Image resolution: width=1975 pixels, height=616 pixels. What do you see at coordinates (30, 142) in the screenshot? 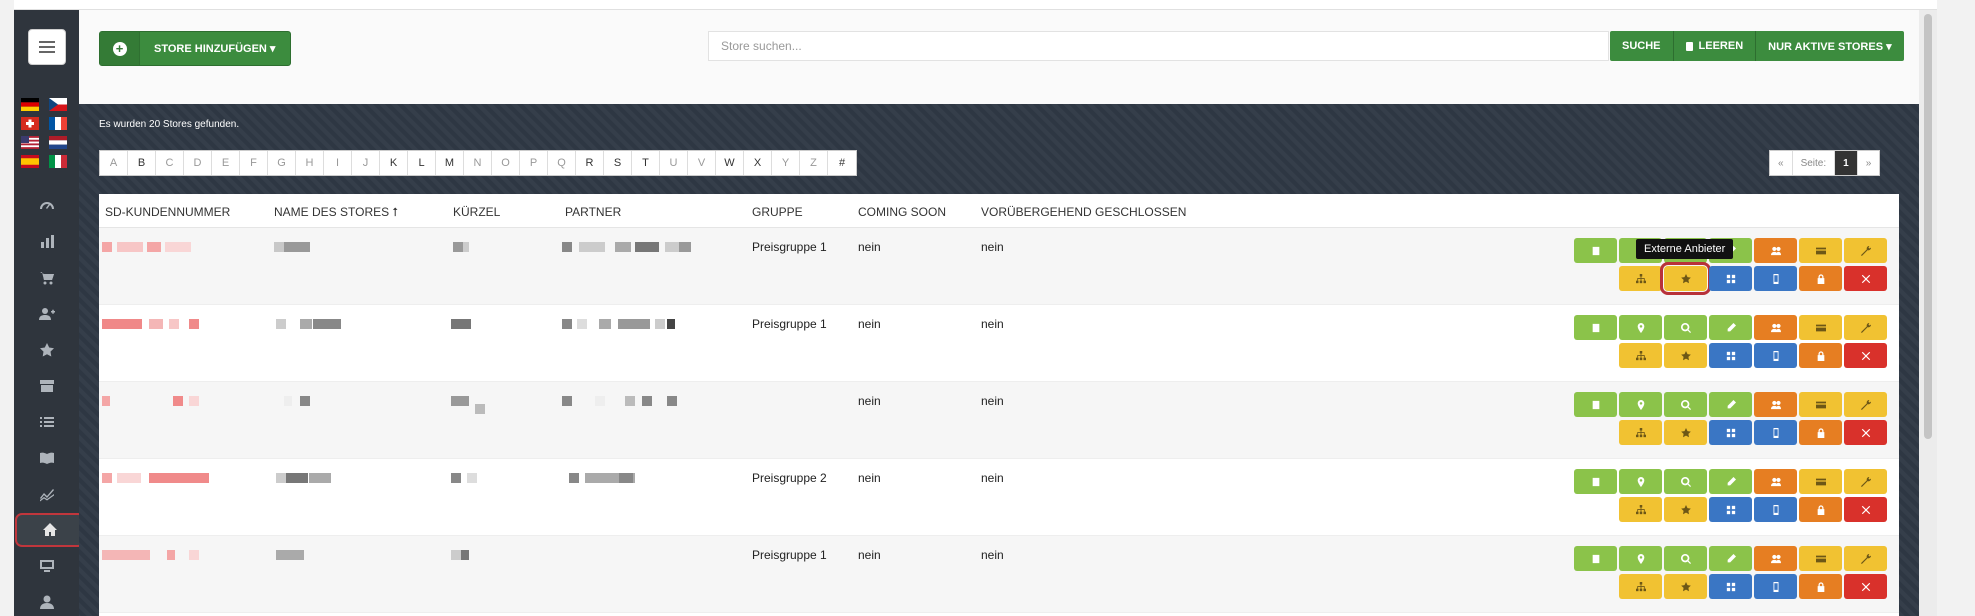
I see `flag-us-icon` at bounding box center [30, 142].